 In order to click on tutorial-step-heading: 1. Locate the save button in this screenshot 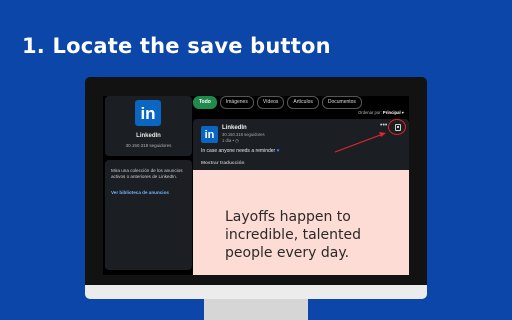, I will do `click(176, 46)`.